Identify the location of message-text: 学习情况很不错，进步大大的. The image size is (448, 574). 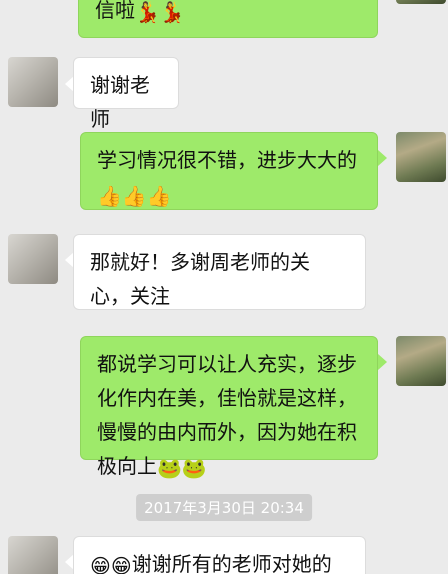
(227, 160).